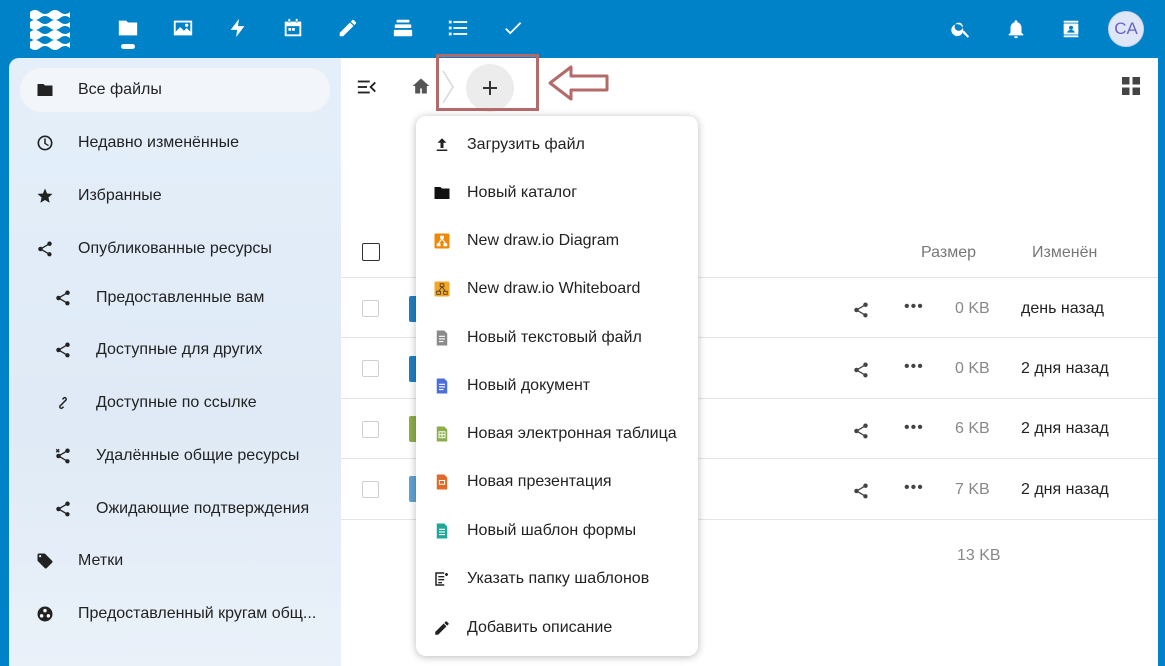 This screenshot has height=666, width=1165. Describe the element at coordinates (979, 555) in the screenshot. I see `total-size: 13 KB` at that location.